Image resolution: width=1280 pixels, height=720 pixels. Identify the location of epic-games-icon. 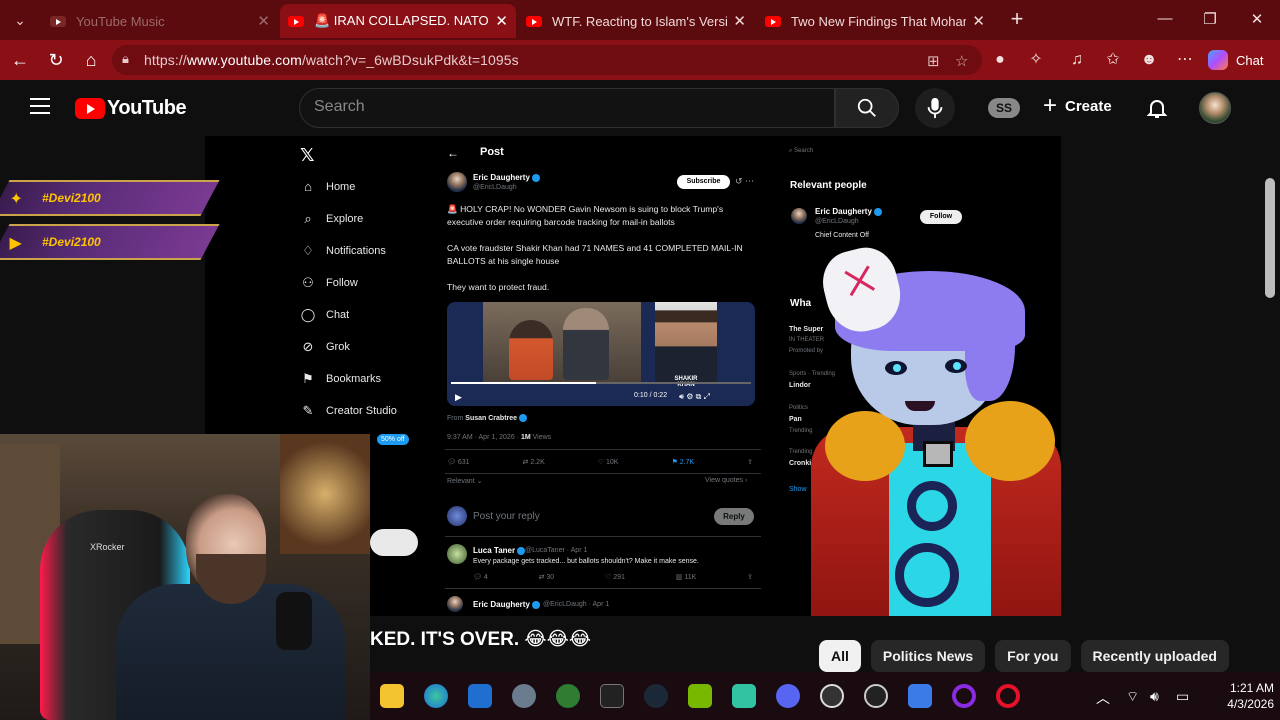
(612, 696).